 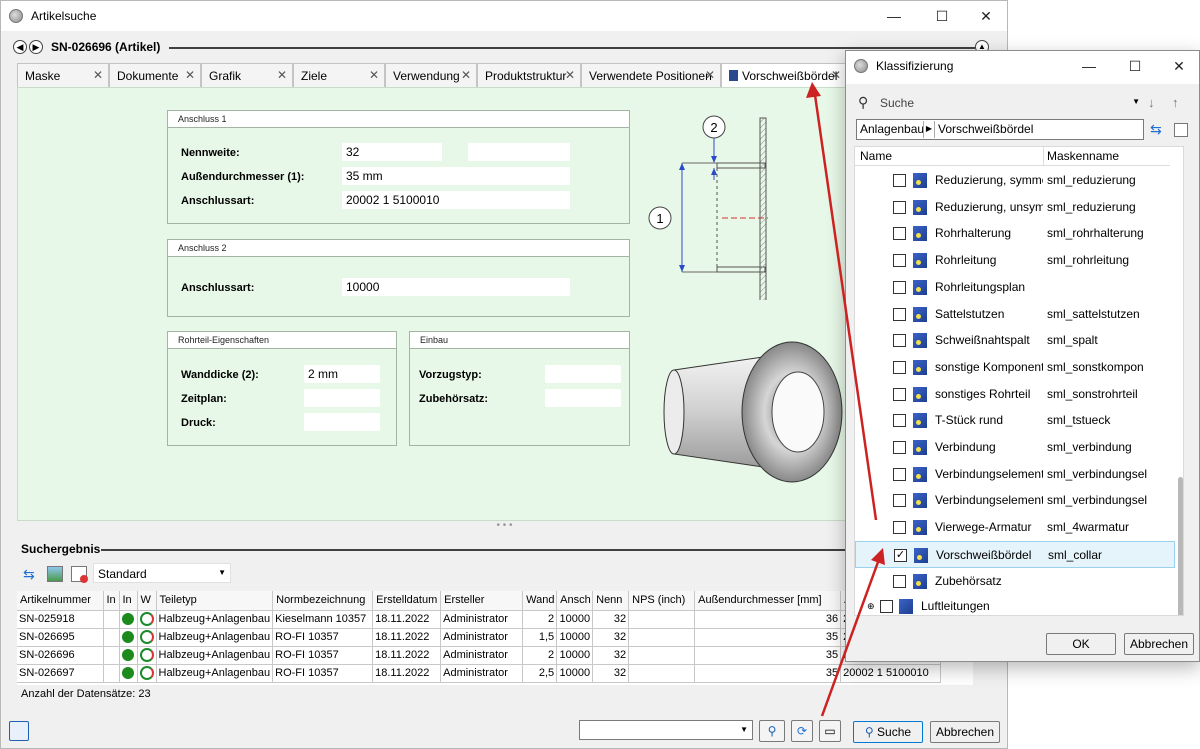 I want to click on maximize-button: ☐, so click(x=942, y=16).